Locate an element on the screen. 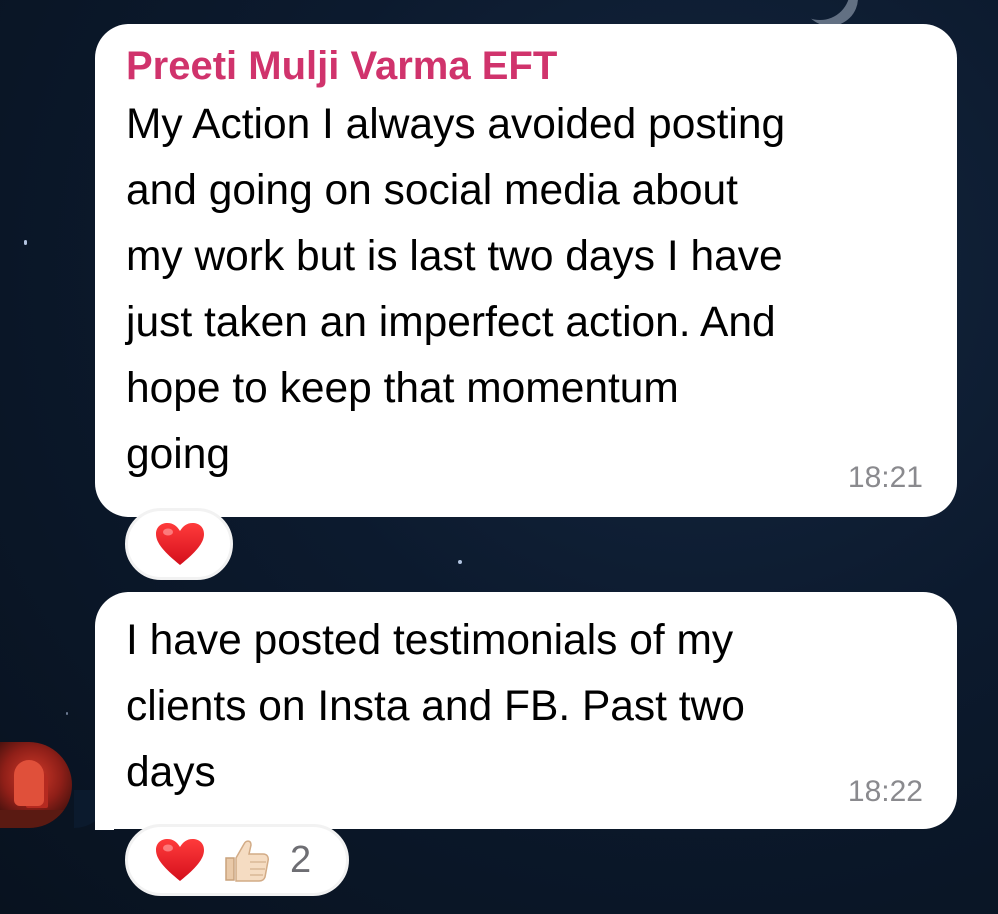 Image resolution: width=998 pixels, height=914 pixels. reactions-chip: 2 is located at coordinates (237, 860).